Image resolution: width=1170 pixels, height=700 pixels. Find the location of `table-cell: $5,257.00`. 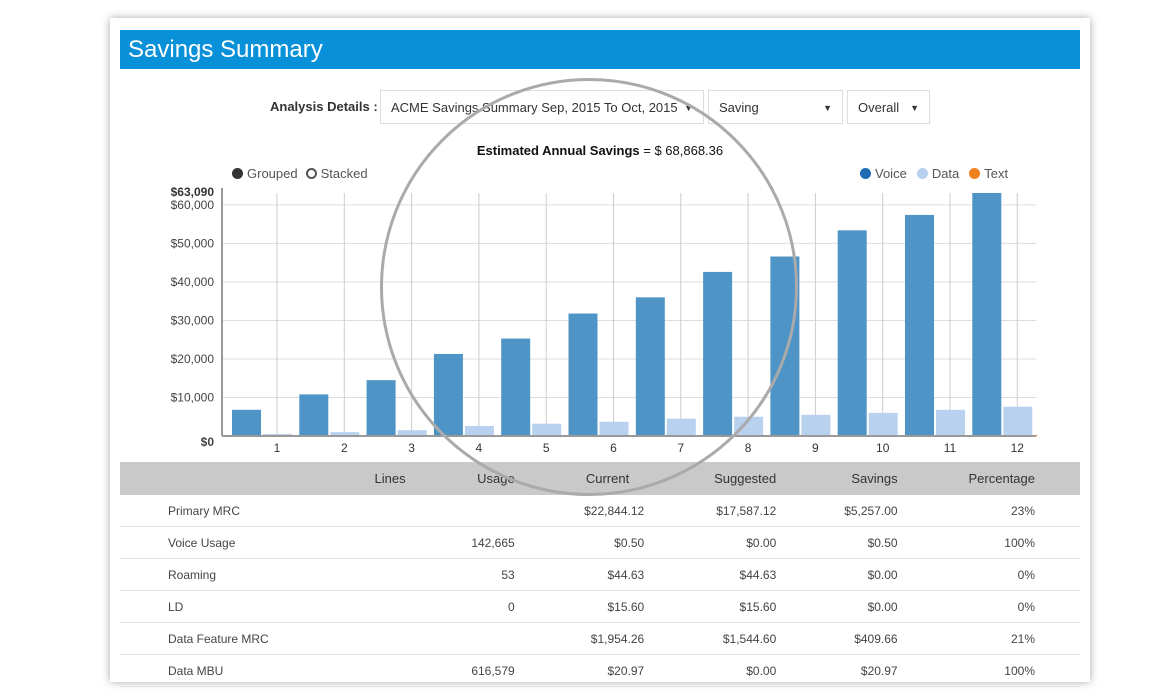

table-cell: $5,257.00 is located at coordinates (882, 511).